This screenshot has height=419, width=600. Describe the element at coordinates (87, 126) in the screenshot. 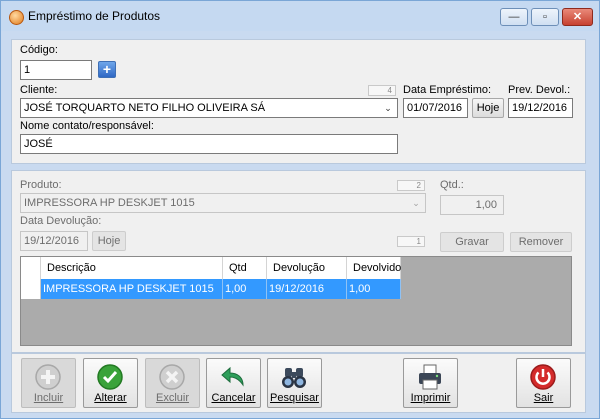

I see `contato-label: Nome contato/responsável:` at that location.